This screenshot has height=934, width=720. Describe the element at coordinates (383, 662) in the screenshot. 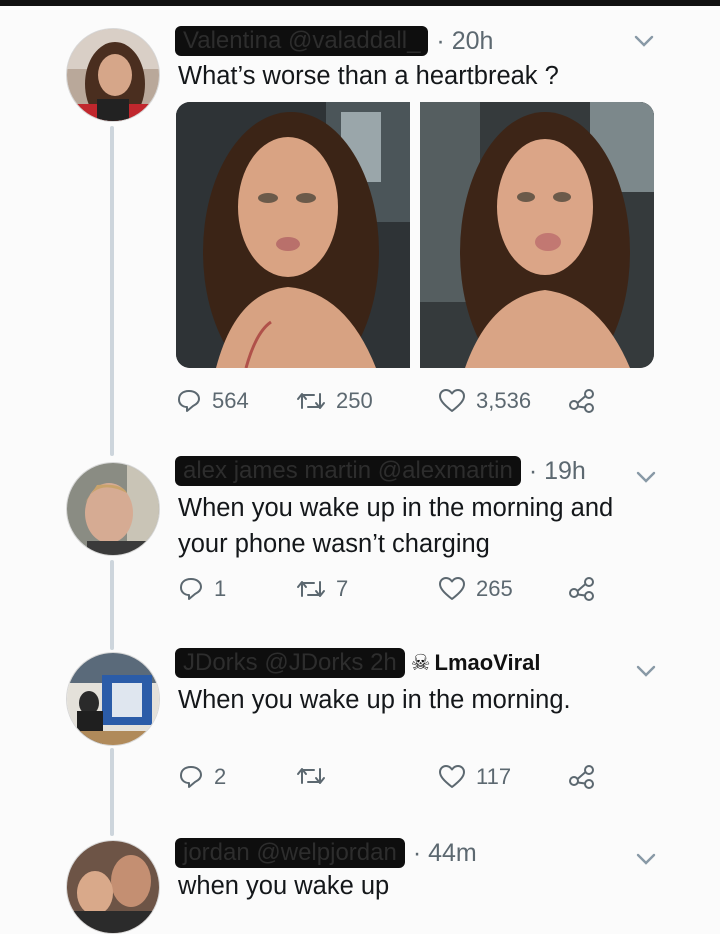

I see `timestamp: 2h` at that location.